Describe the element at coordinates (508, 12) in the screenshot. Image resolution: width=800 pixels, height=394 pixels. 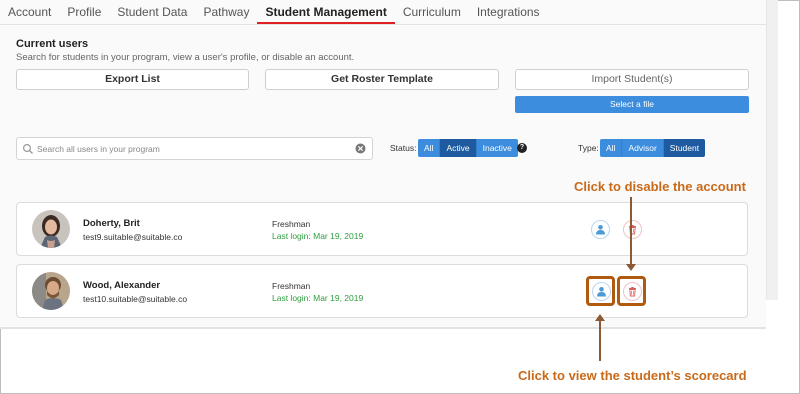
I see `tab-integrations: Integrations` at that location.